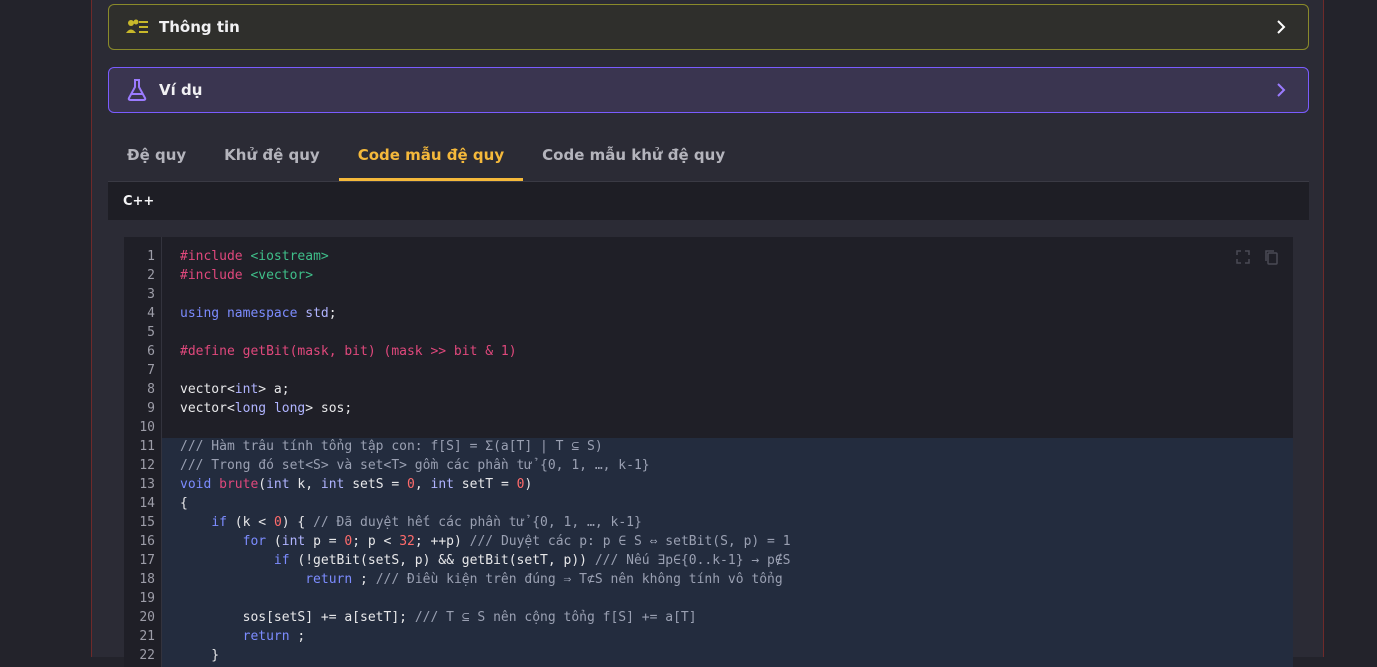 The width and height of the screenshot is (1377, 667). What do you see at coordinates (708, 275) in the screenshot?
I see `code-line: 2 #include <vector>` at bounding box center [708, 275].